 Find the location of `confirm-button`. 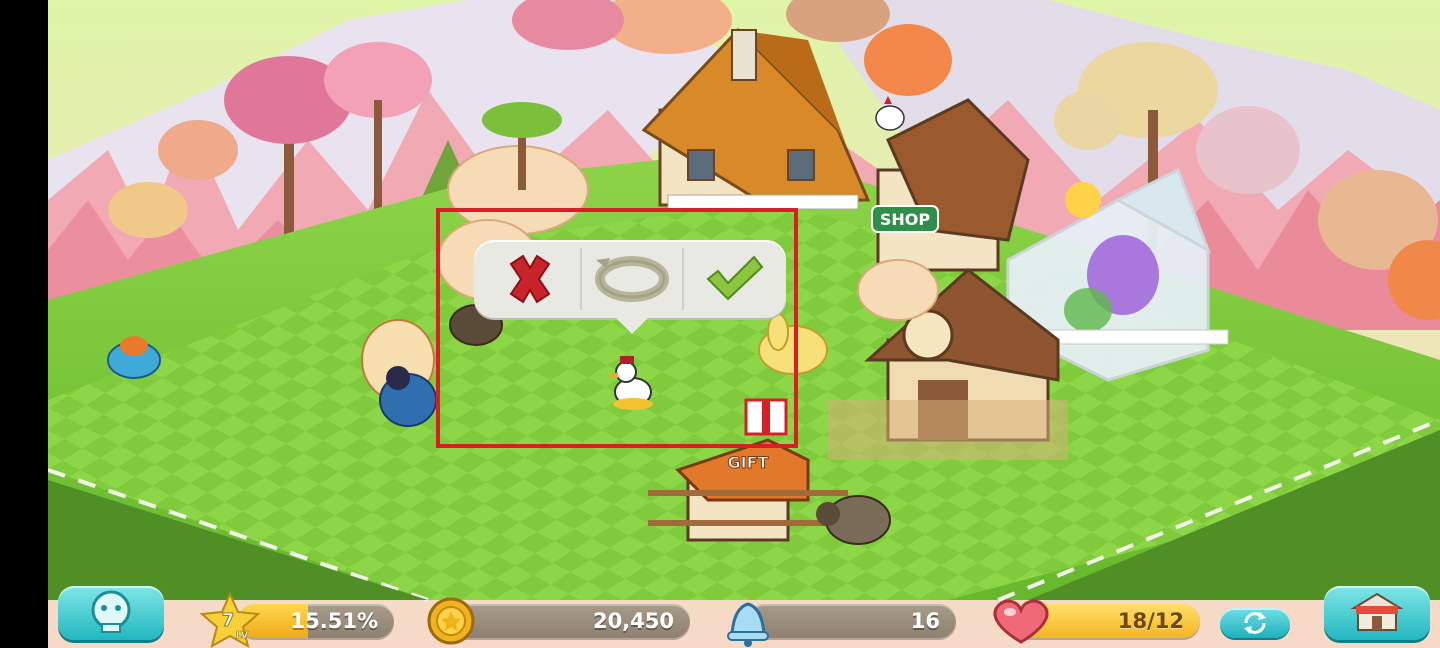

confirm-button is located at coordinates (734, 279).